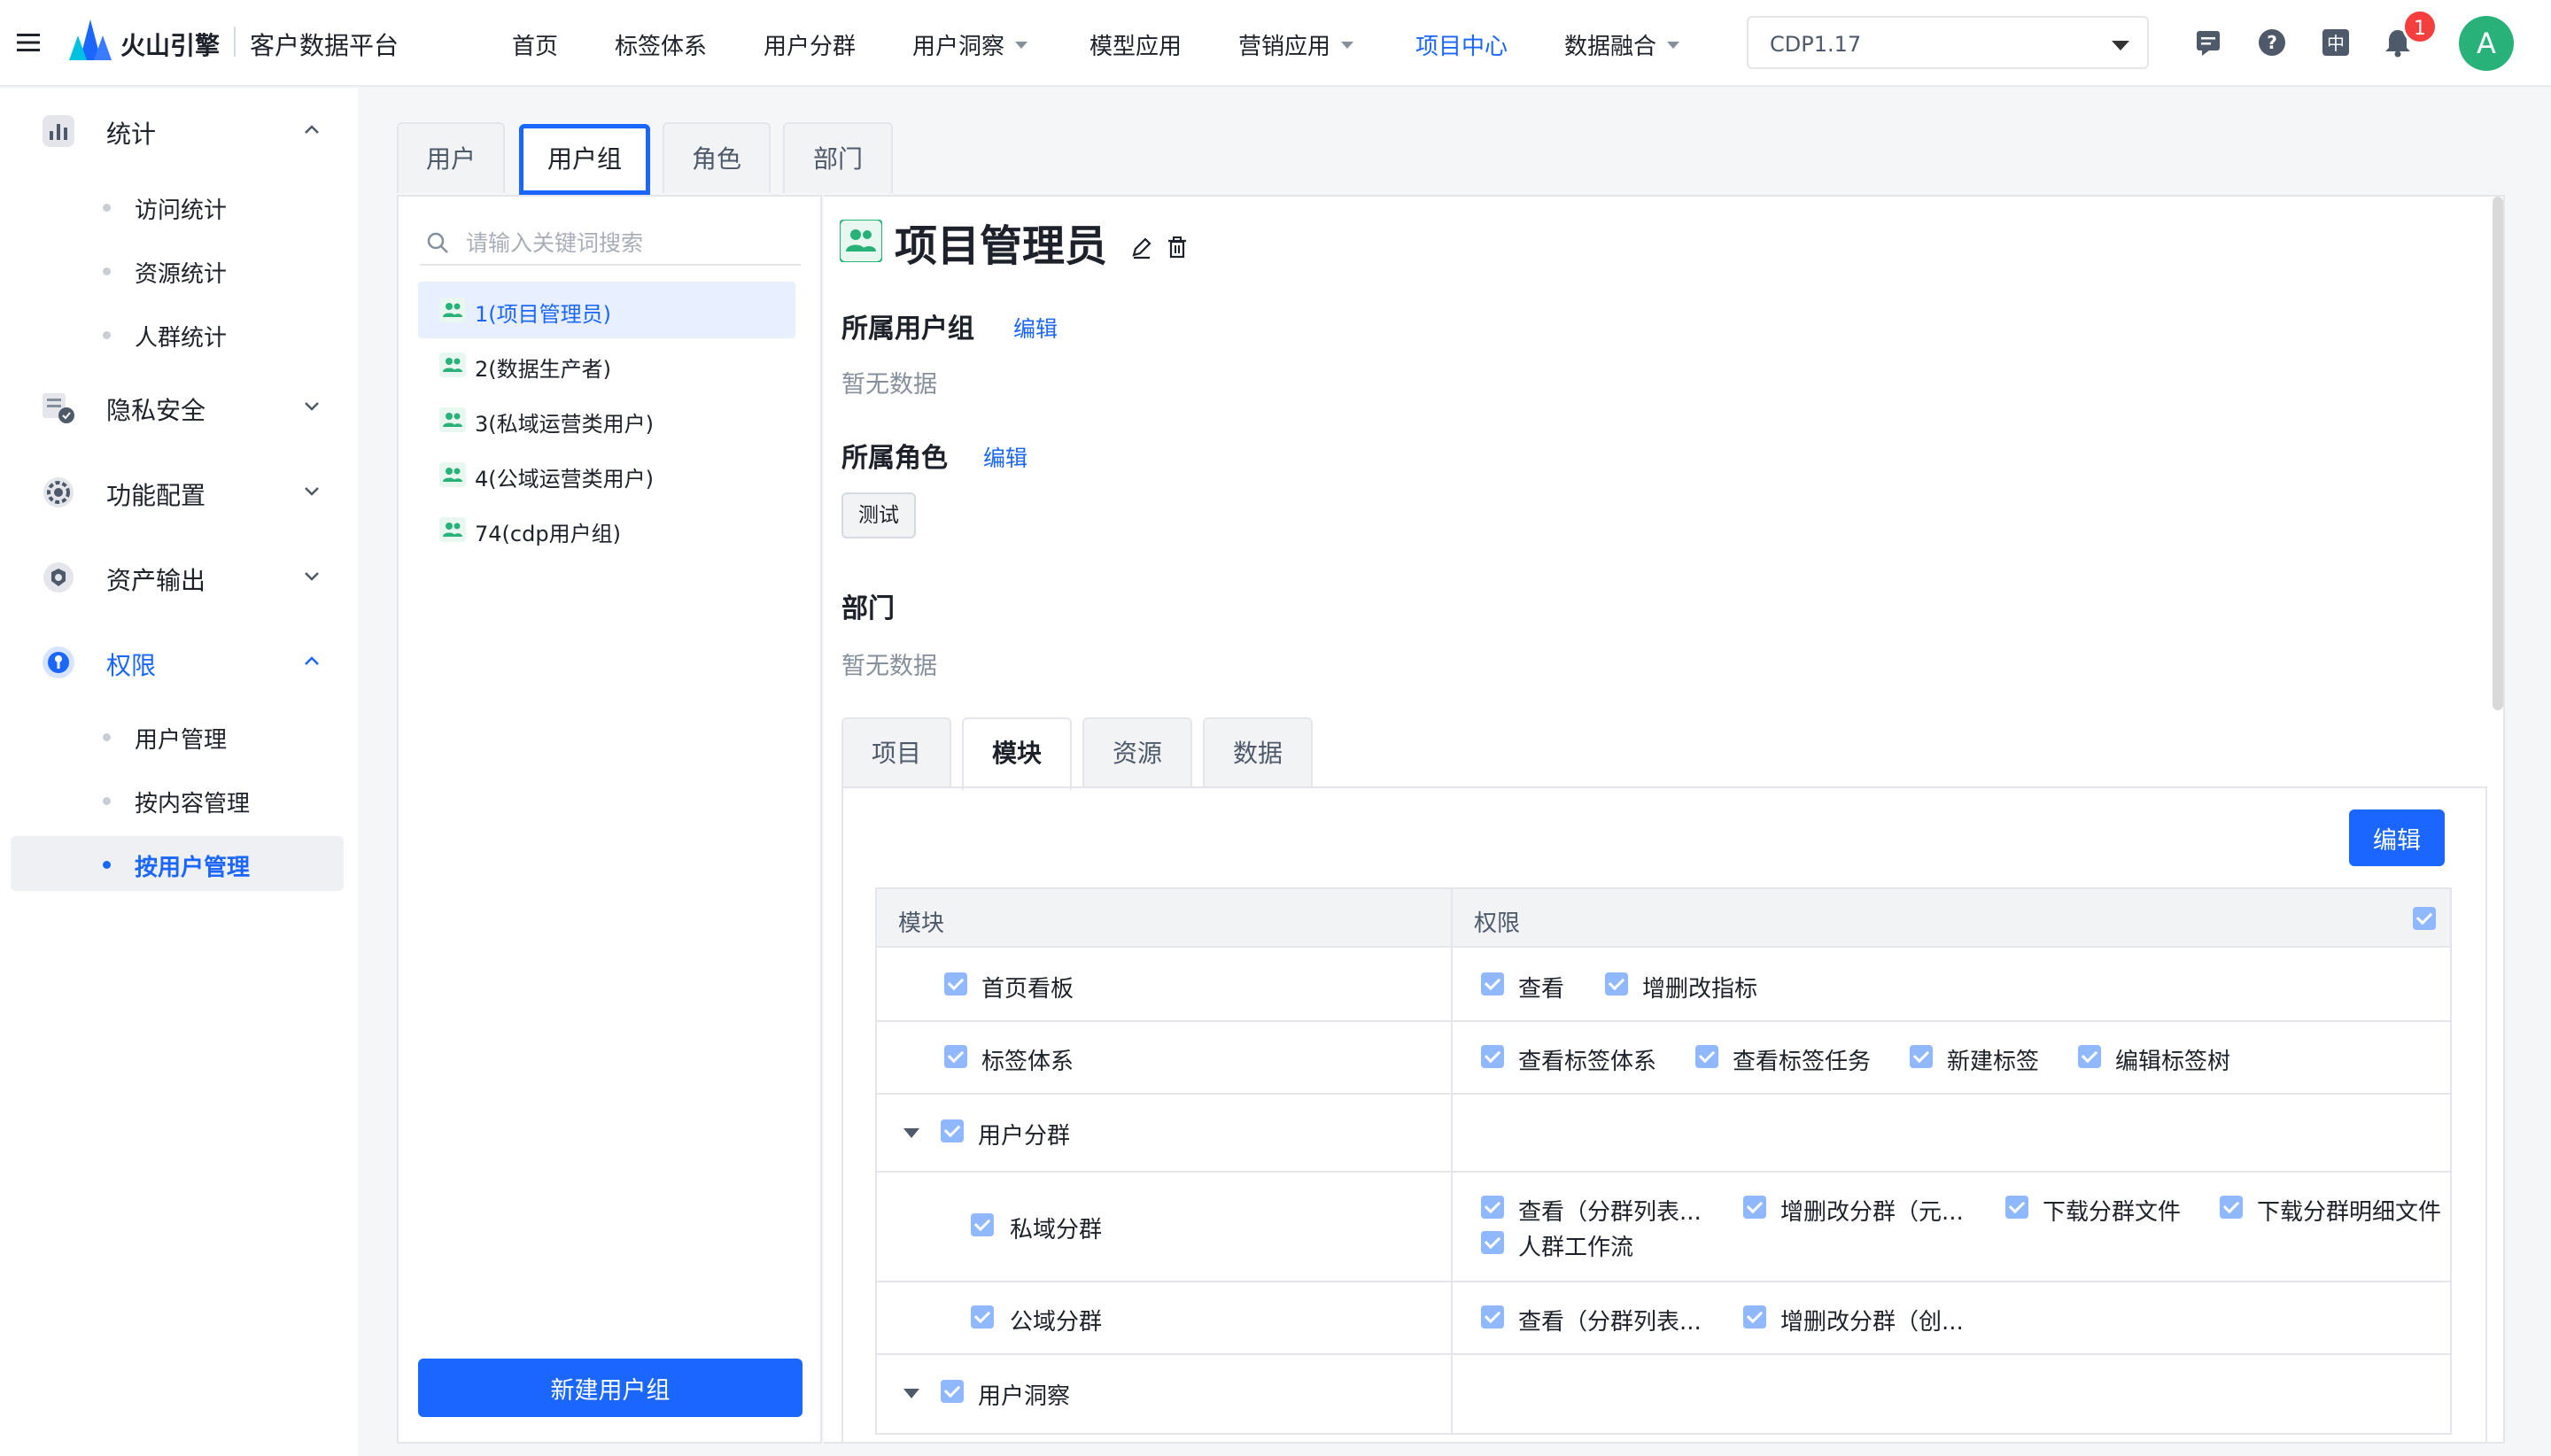 This screenshot has height=1456, width=2551. What do you see at coordinates (325, 45) in the screenshot?
I see `platform-name: 客户数据平台` at bounding box center [325, 45].